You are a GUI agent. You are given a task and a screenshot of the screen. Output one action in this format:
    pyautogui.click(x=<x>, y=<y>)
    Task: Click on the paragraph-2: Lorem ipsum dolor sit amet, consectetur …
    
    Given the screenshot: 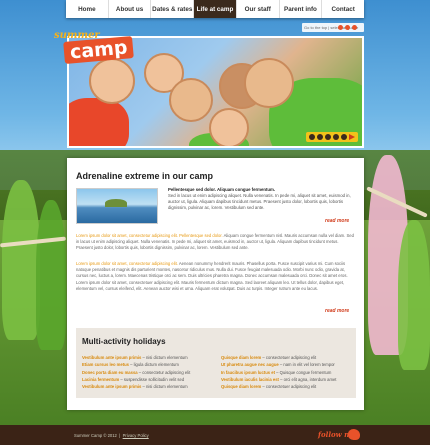 What is the action you would take?
    pyautogui.click(x=216, y=276)
    